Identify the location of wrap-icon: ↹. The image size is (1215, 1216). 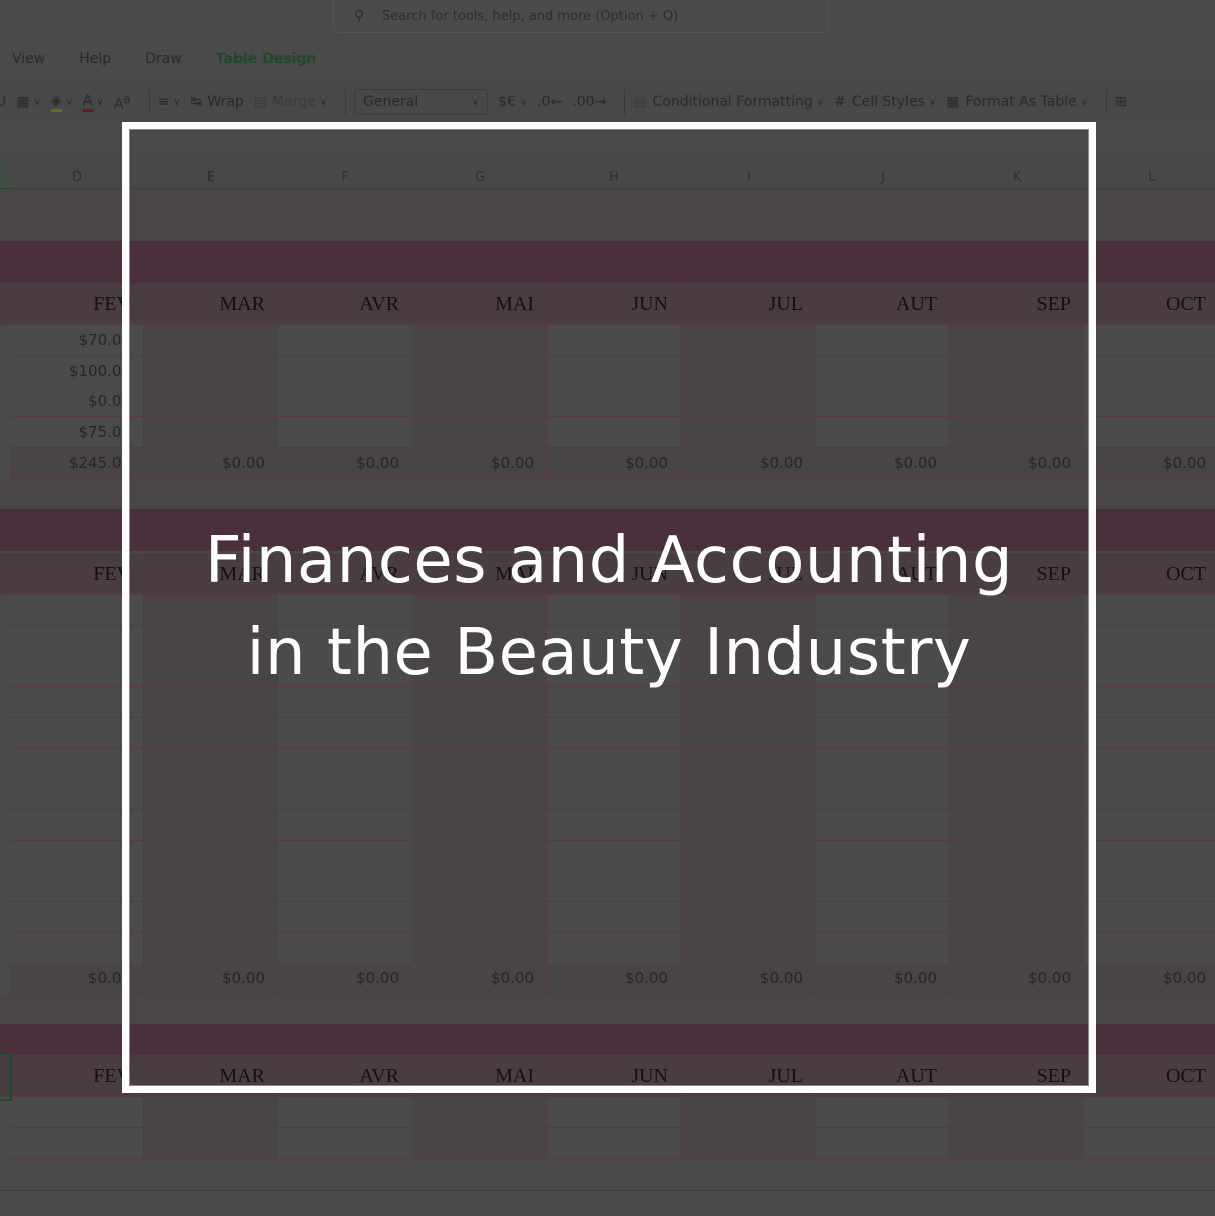
(196, 102).